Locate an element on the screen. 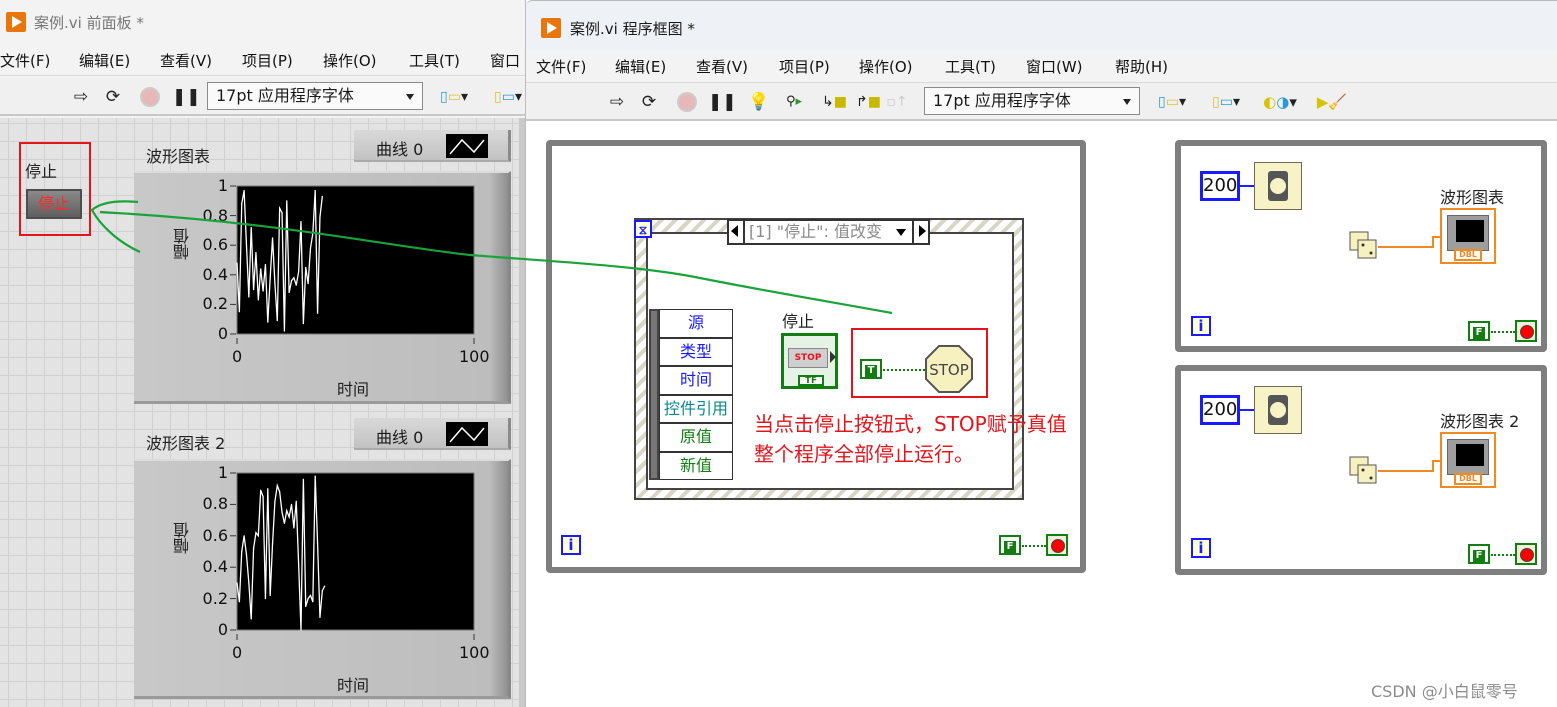 This screenshot has height=707, width=1557. align-objects-icon: ▯▭▾ is located at coordinates (1172, 102).